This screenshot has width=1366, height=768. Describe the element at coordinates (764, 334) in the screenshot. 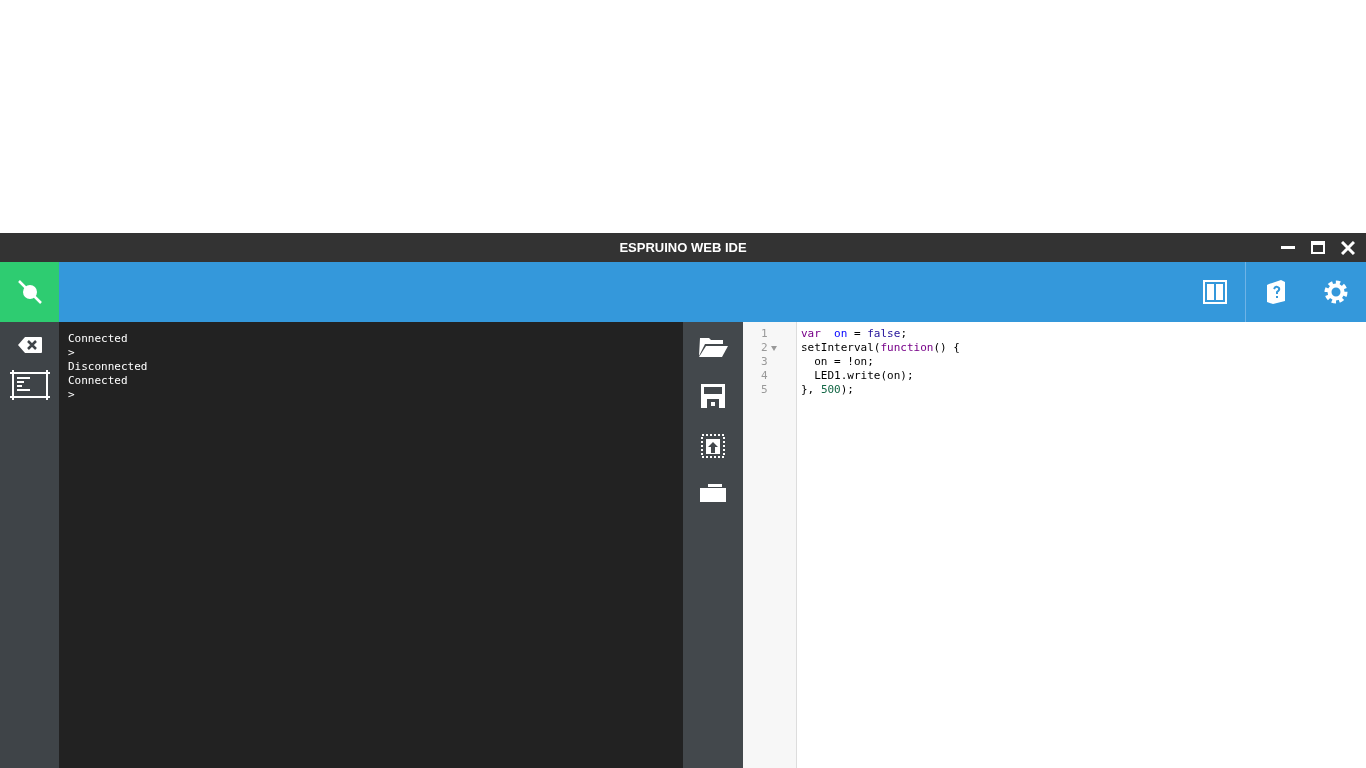

I see `line-number: 1` at that location.